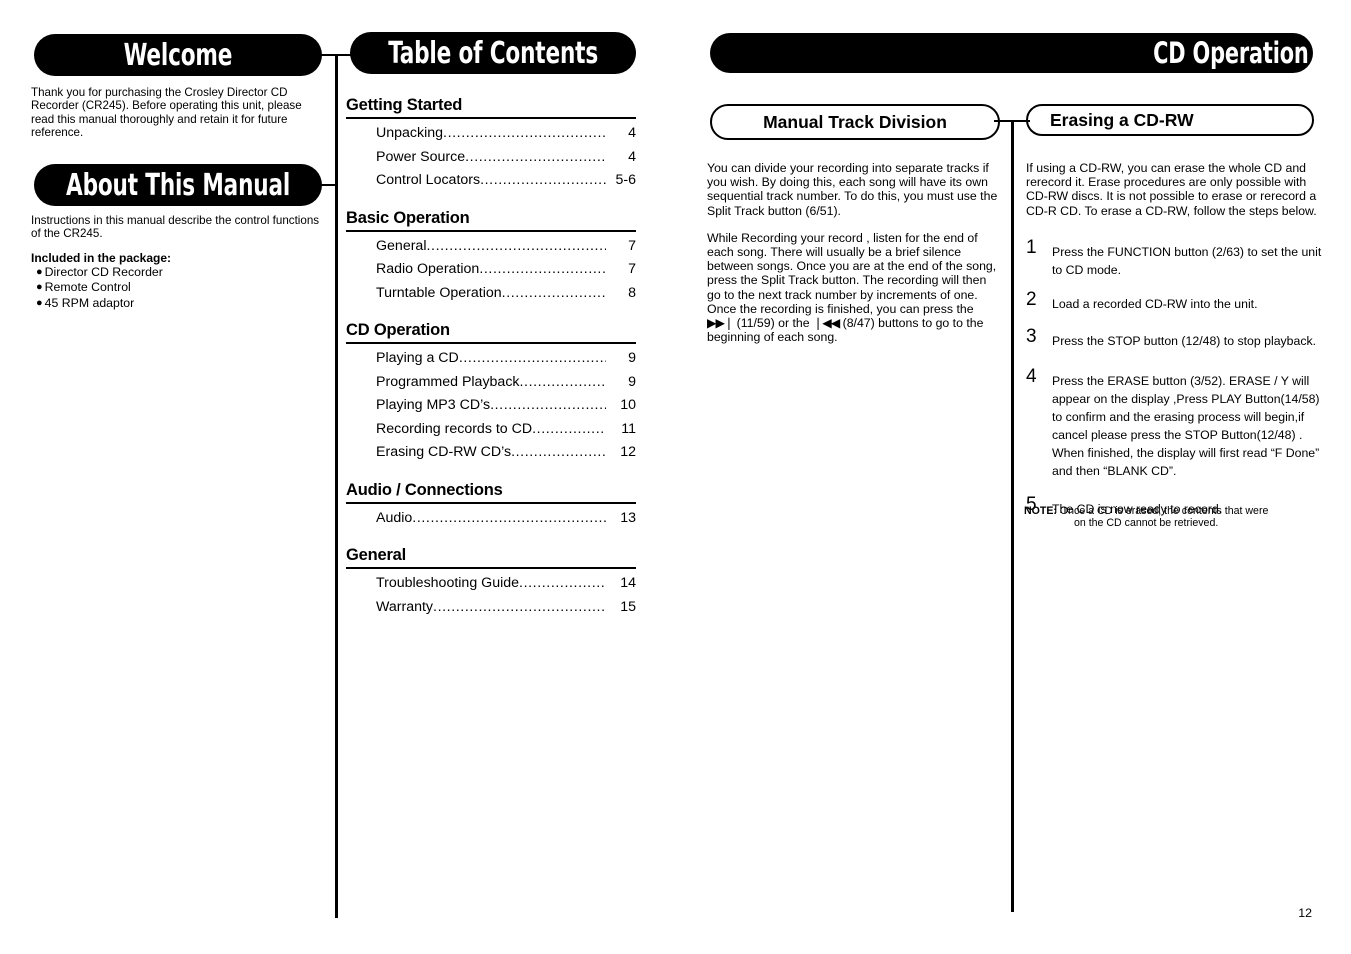  What do you see at coordinates (1146, 523) in the screenshot?
I see `note-line-2: on the CD cannot be retrieved.` at bounding box center [1146, 523].